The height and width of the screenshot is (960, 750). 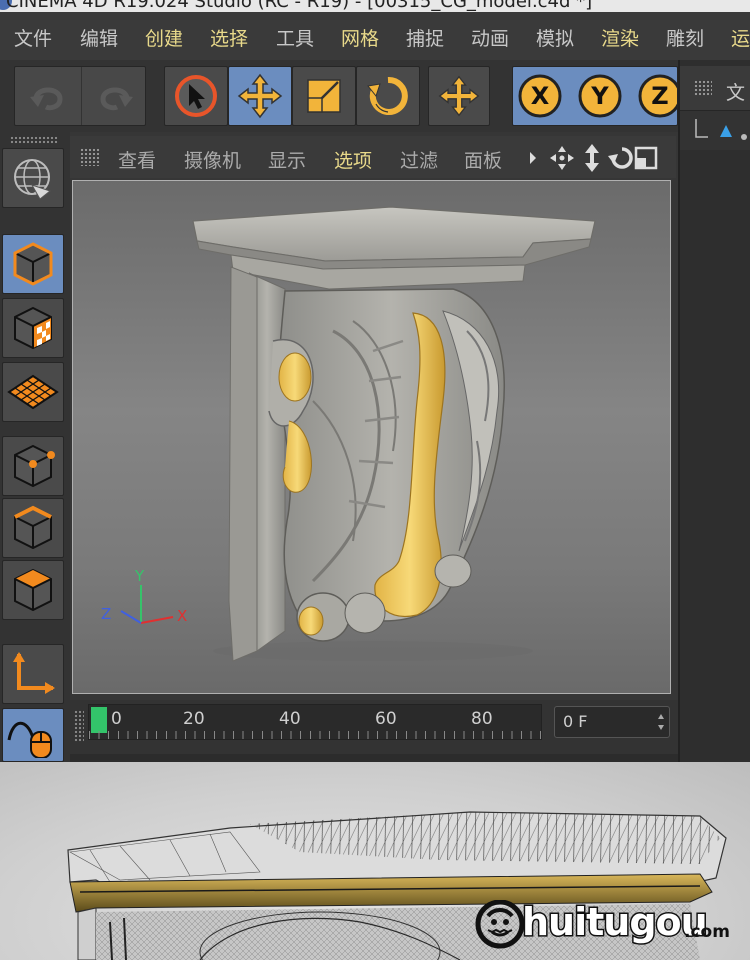 What do you see at coordinates (685, 37) in the screenshot?
I see `menu-sculpt: 雕刻` at bounding box center [685, 37].